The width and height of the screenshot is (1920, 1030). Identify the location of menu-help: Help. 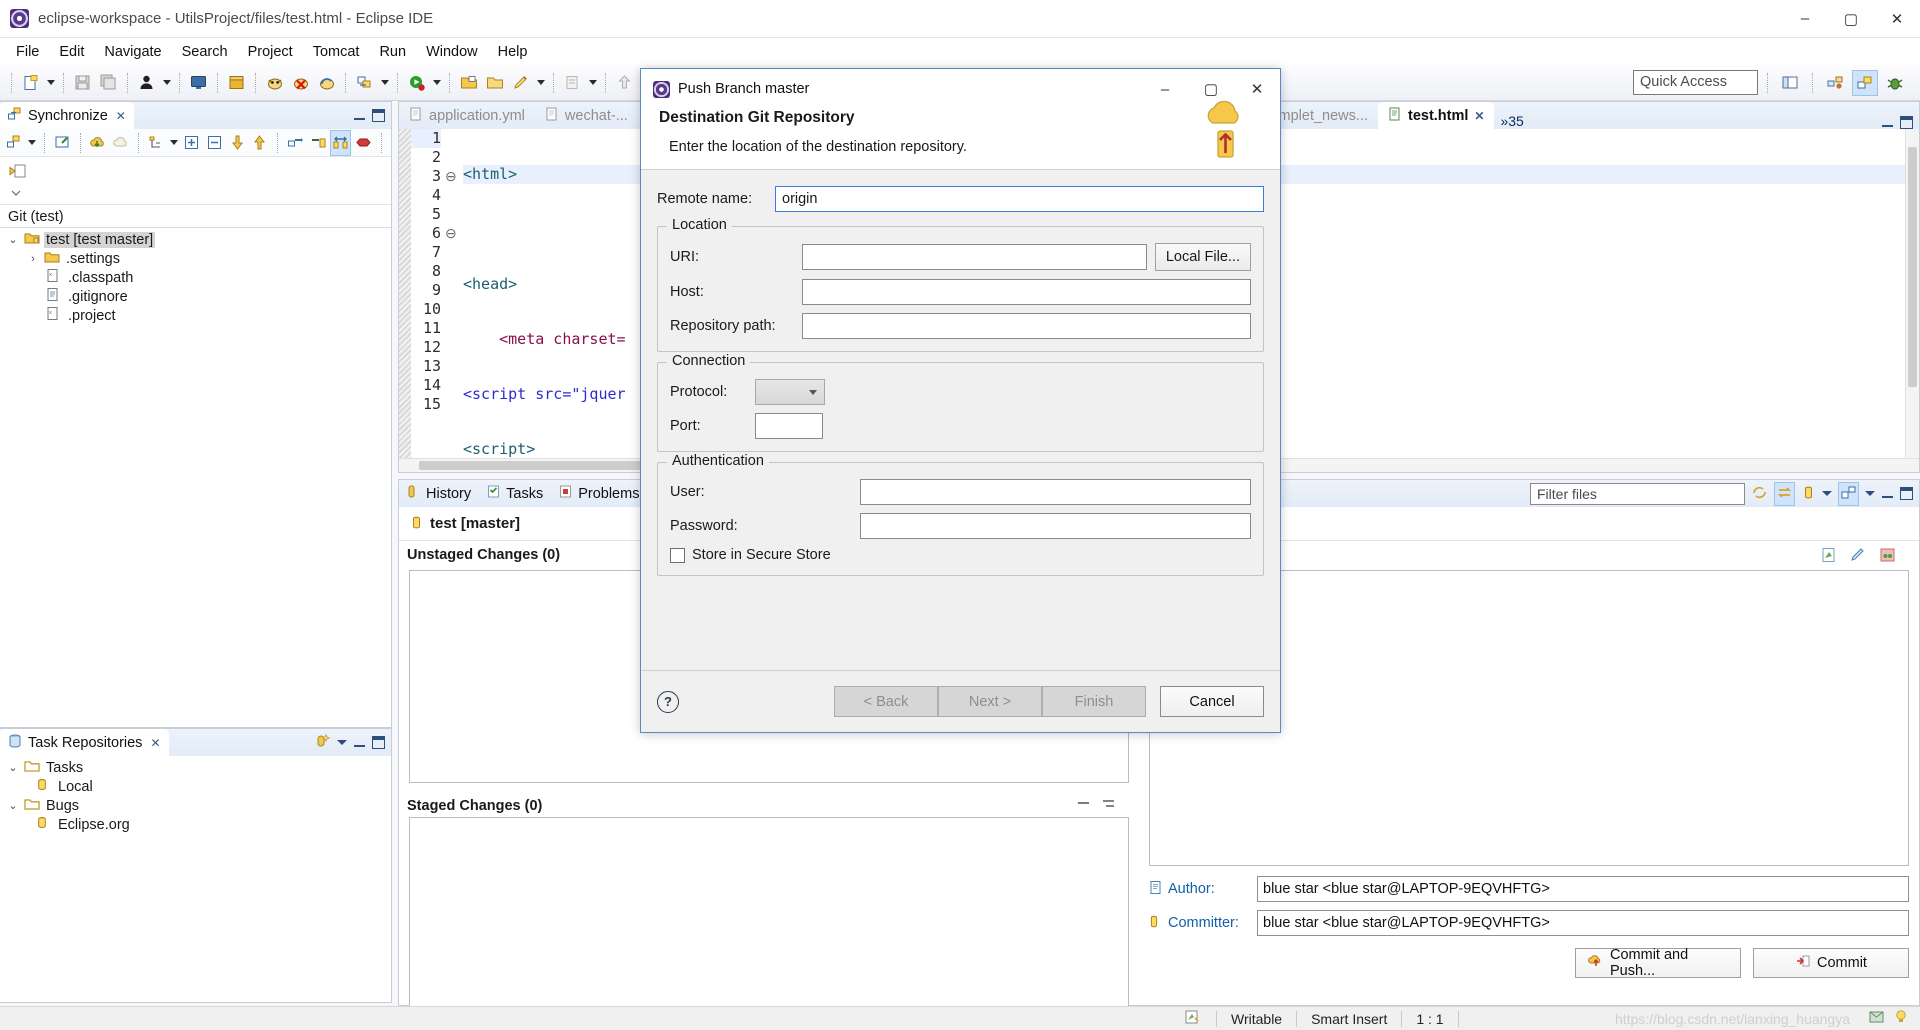
(513, 52).